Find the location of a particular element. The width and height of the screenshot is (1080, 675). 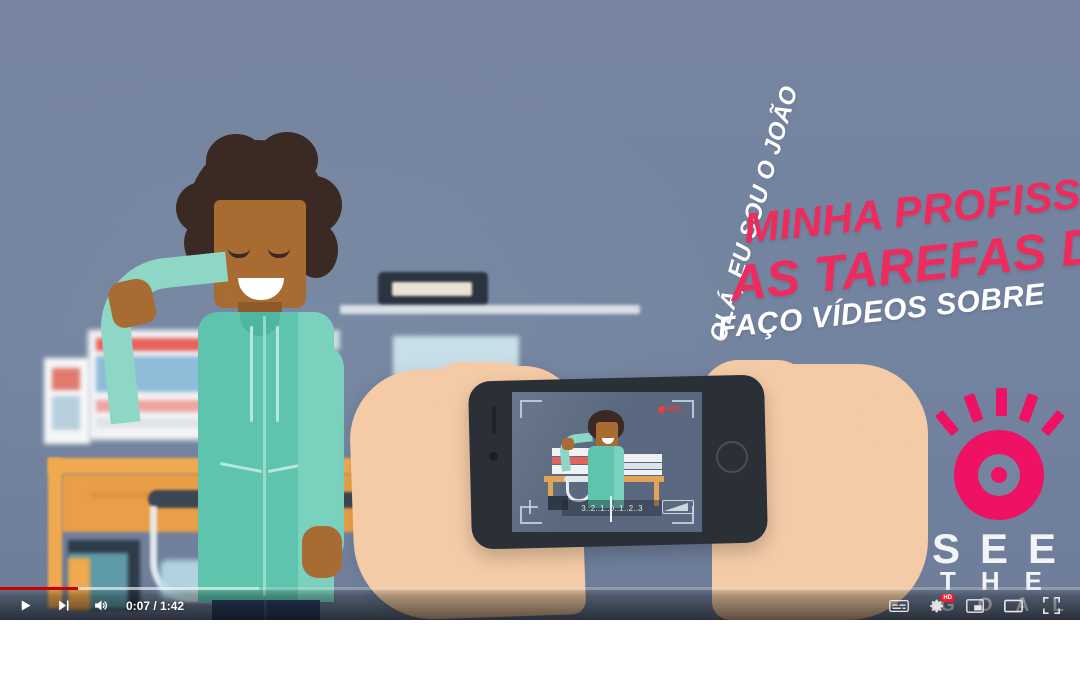

hair-puff-top-right is located at coordinates (287, 160).